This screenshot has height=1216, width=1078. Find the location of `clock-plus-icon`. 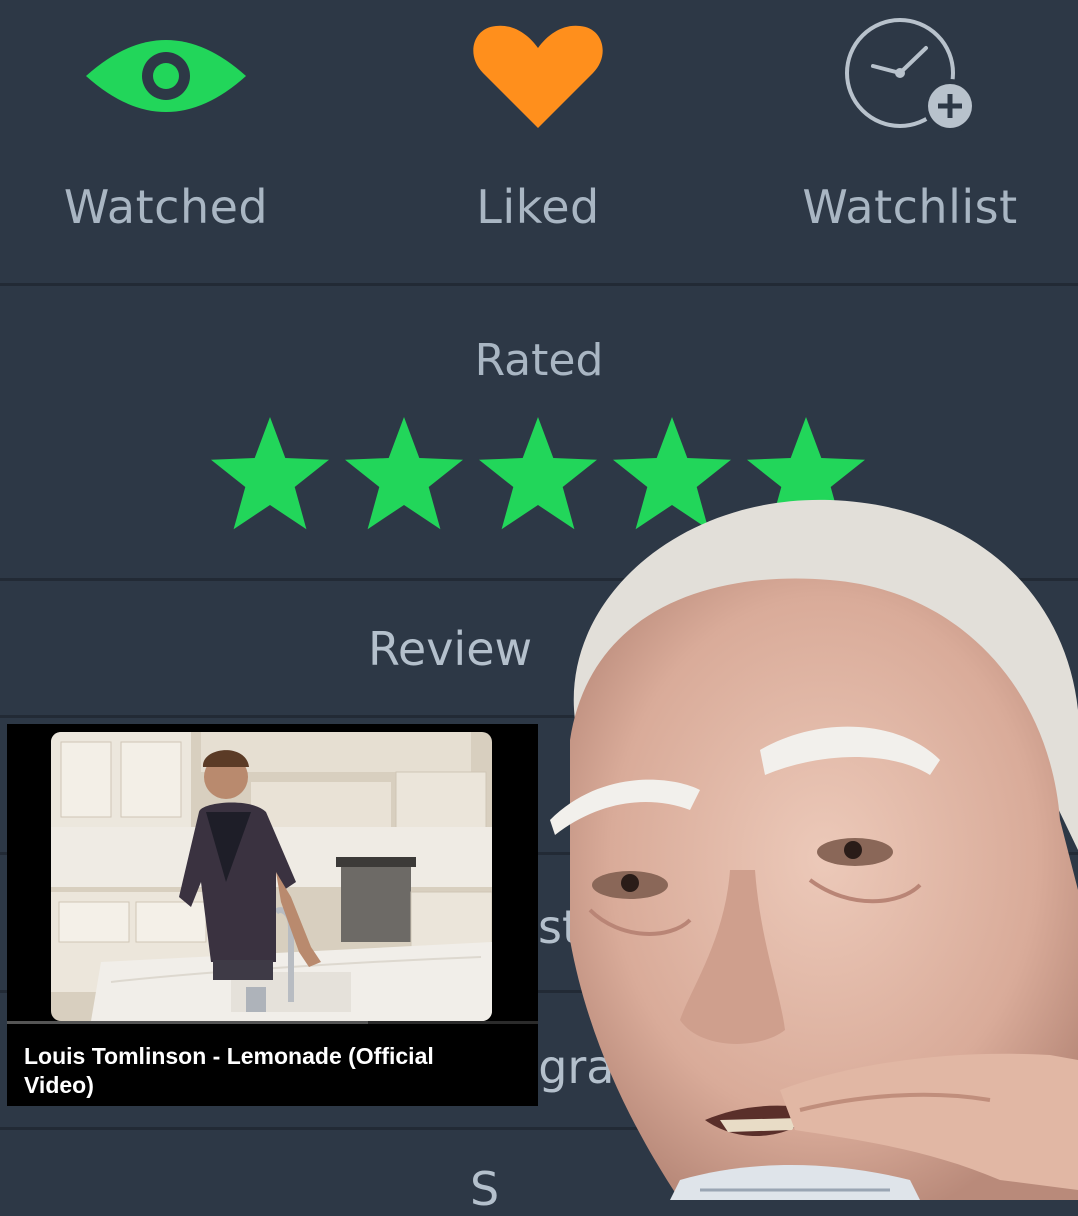

clock-plus-icon is located at coordinates (910, 78).